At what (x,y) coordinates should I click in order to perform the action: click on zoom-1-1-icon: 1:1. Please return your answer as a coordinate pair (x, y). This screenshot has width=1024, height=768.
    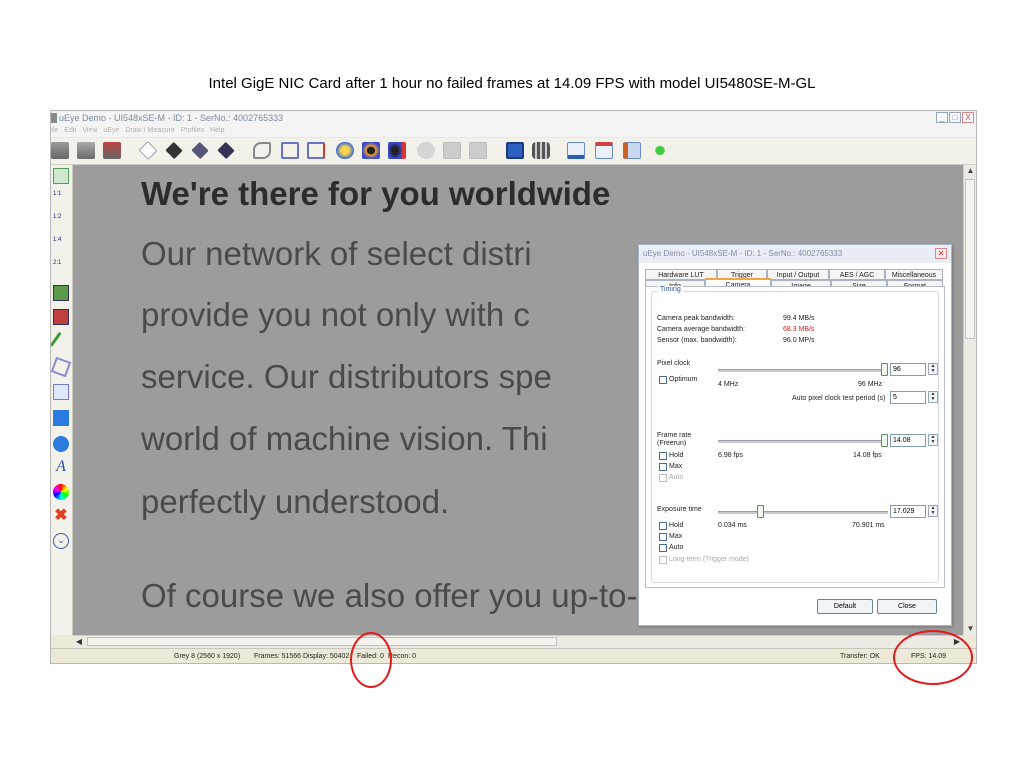
    Looking at the image, I should click on (61, 199).